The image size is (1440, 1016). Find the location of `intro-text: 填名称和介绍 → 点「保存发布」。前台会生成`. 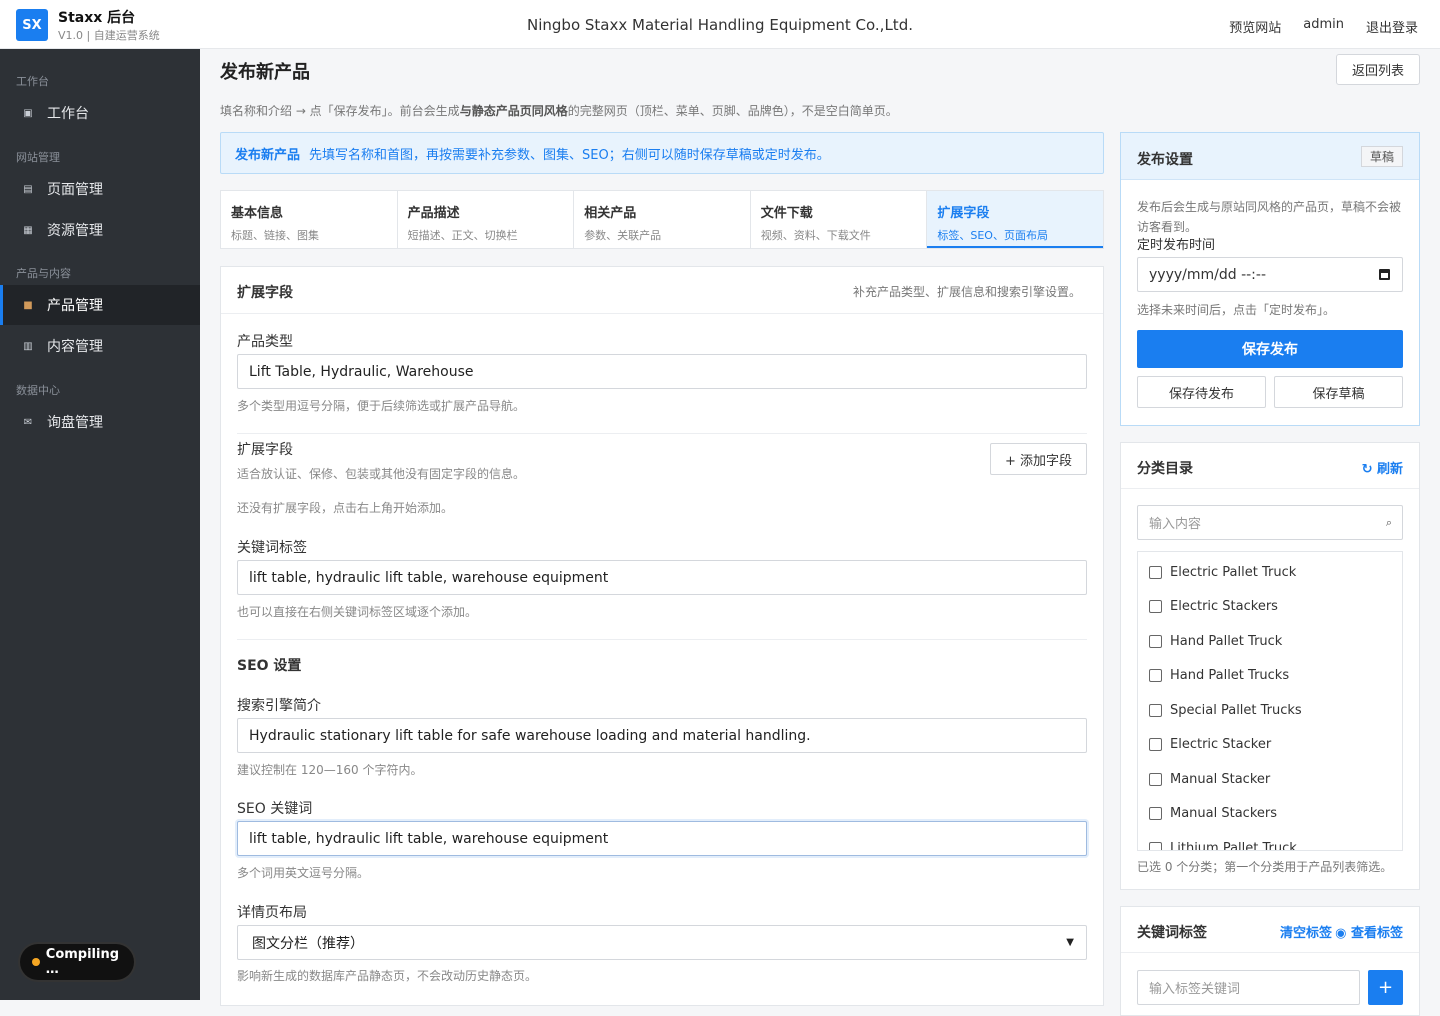

intro-text: 填名称和介绍 → 点「保存发布」。前台会生成 is located at coordinates (340, 111).